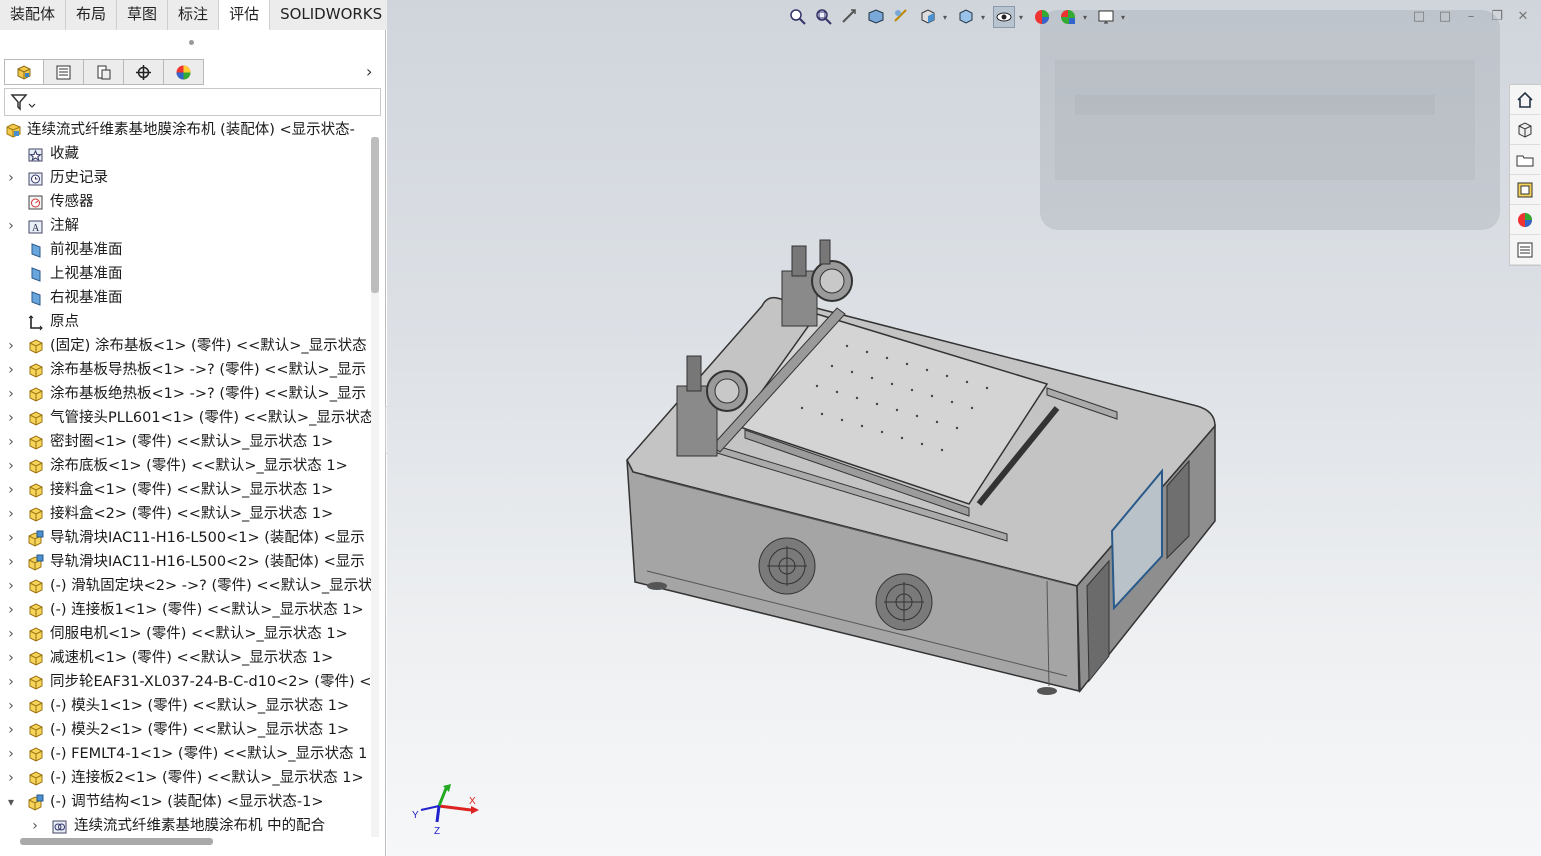 Image resolution: width=1541 pixels, height=856 pixels. What do you see at coordinates (902, 17) in the screenshot?
I see `dynamic-annotation-button` at bounding box center [902, 17].